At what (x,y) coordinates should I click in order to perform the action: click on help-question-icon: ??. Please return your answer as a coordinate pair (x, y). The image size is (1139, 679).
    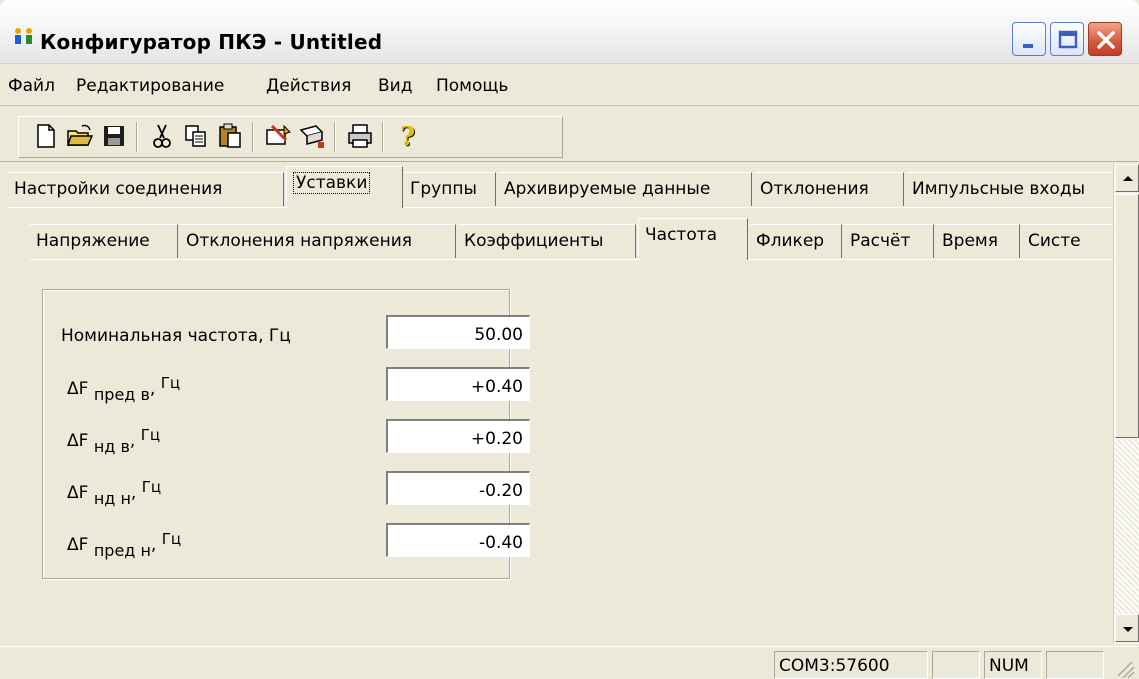
    Looking at the image, I should click on (408, 137).